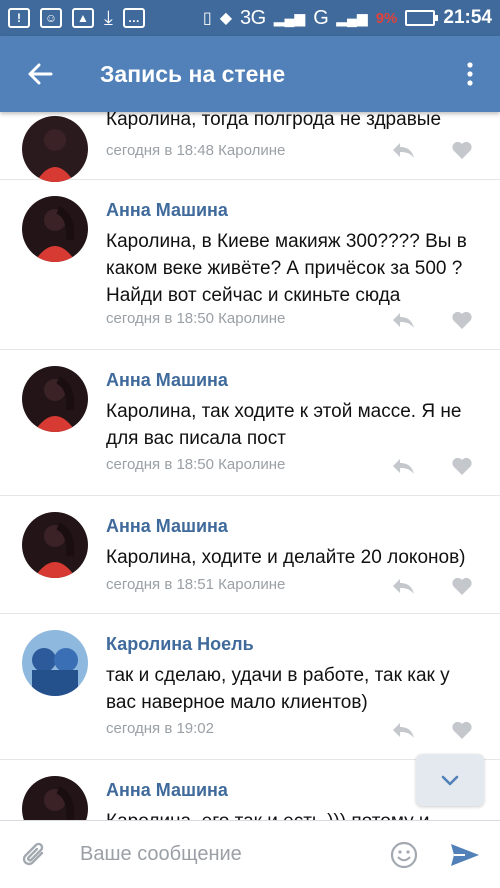  I want to click on more-vertical-icon, so click(470, 74).